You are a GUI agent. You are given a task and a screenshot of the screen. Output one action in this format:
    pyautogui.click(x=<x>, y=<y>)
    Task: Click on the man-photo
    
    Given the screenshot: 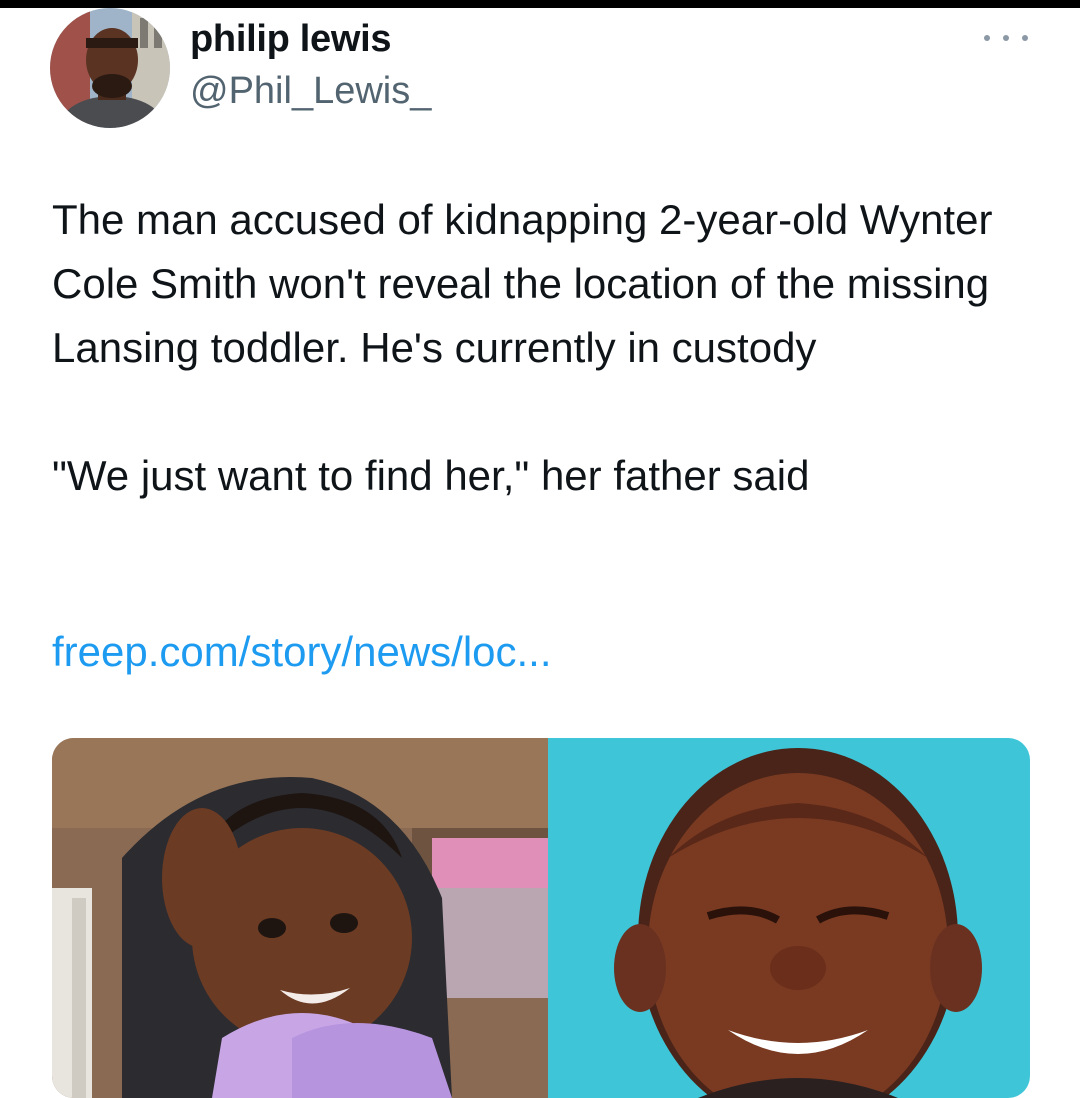 What is the action you would take?
    pyautogui.click(x=789, y=918)
    